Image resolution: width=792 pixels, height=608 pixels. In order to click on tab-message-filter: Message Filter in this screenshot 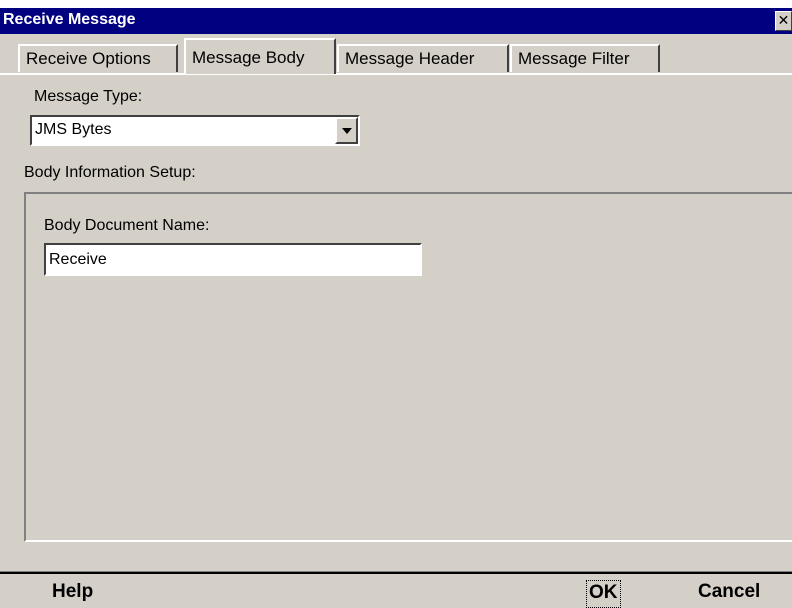, I will do `click(585, 58)`.